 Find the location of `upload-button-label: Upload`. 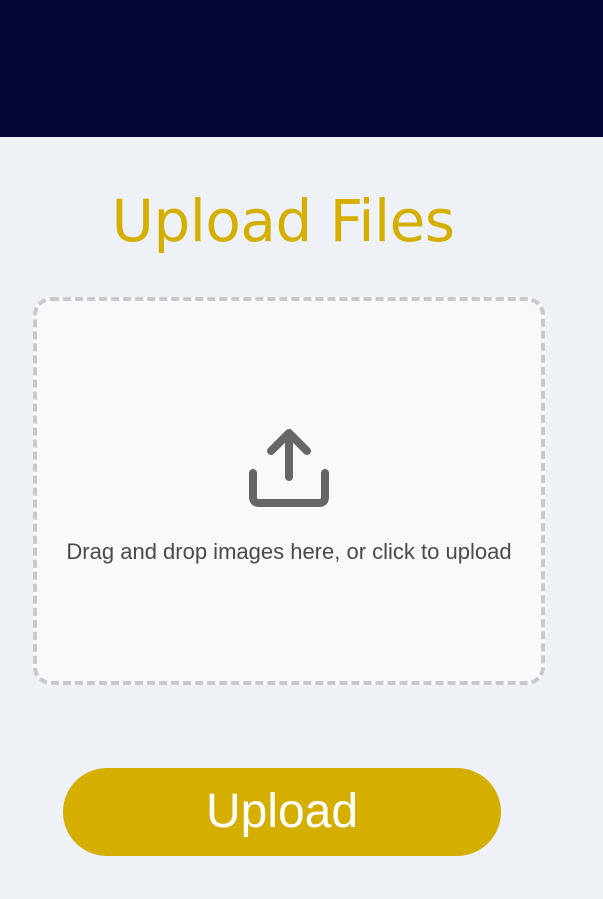

upload-button-label: Upload is located at coordinates (282, 811).